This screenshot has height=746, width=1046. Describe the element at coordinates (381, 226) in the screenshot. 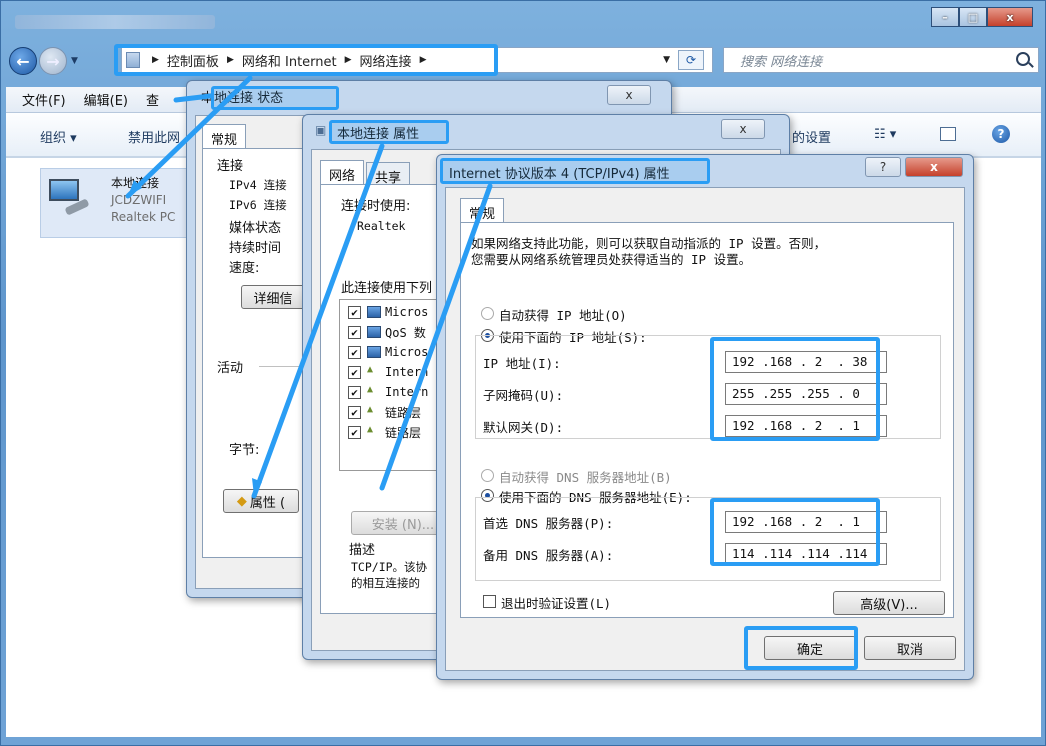

I see `adapter-short-name: Realtek` at that location.